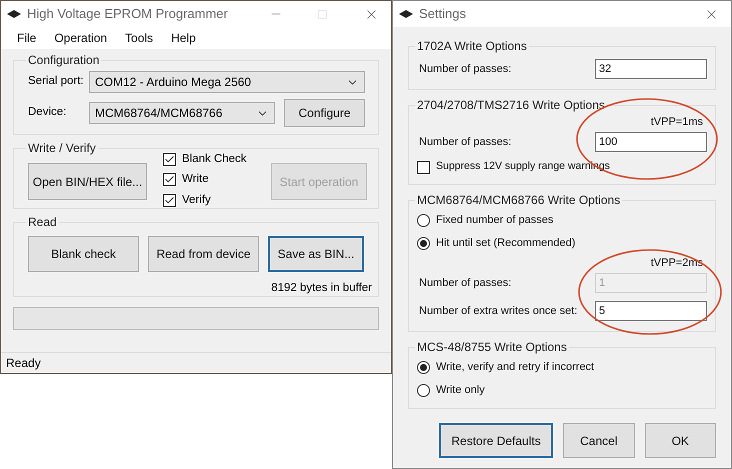 Image resolution: width=732 pixels, height=469 pixels. What do you see at coordinates (196, 200) in the screenshot?
I see `checkbox-label: Verify` at bounding box center [196, 200].